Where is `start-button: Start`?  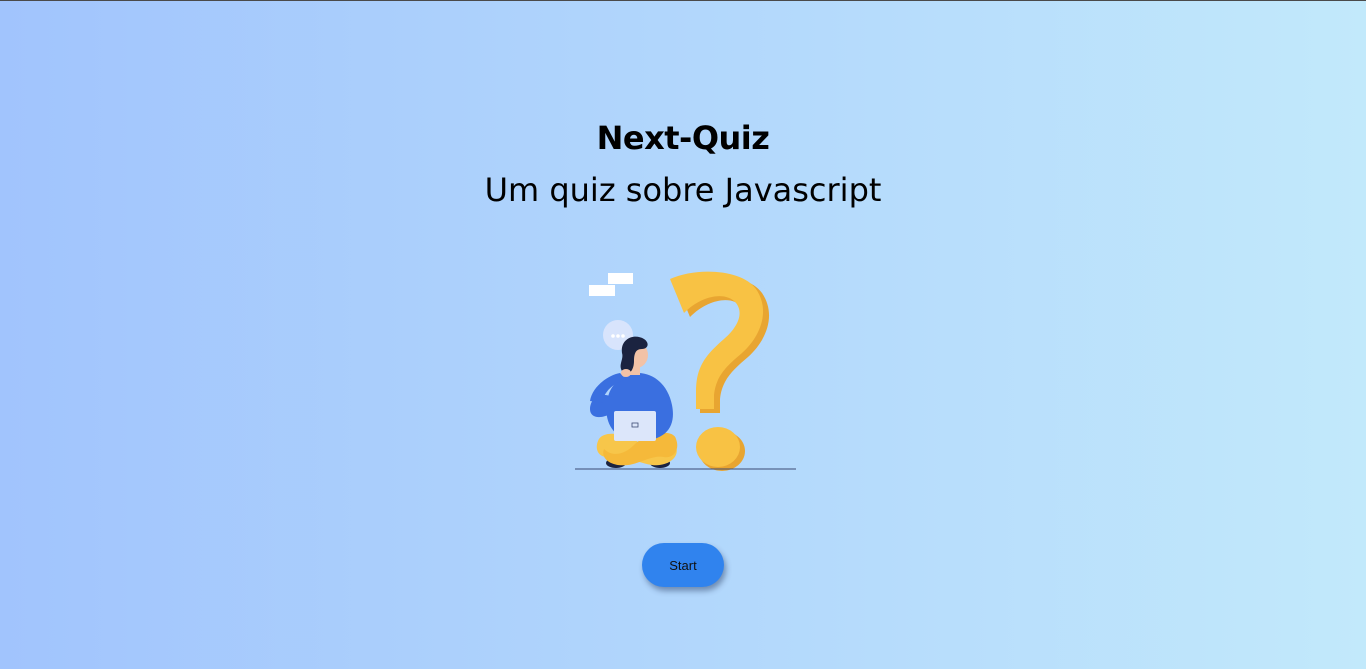 start-button: Start is located at coordinates (683, 565).